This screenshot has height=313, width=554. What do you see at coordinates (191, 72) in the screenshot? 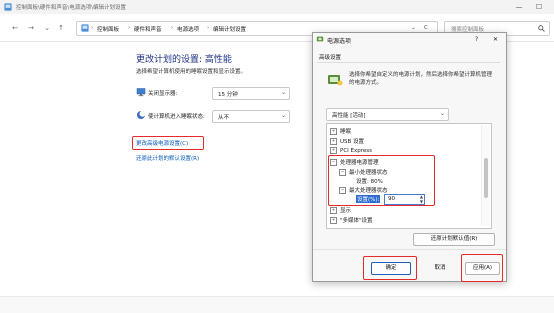
I see `page-subtitle: 选择希望计算机使用的睡眠设置和显示设置。` at bounding box center [191, 72].